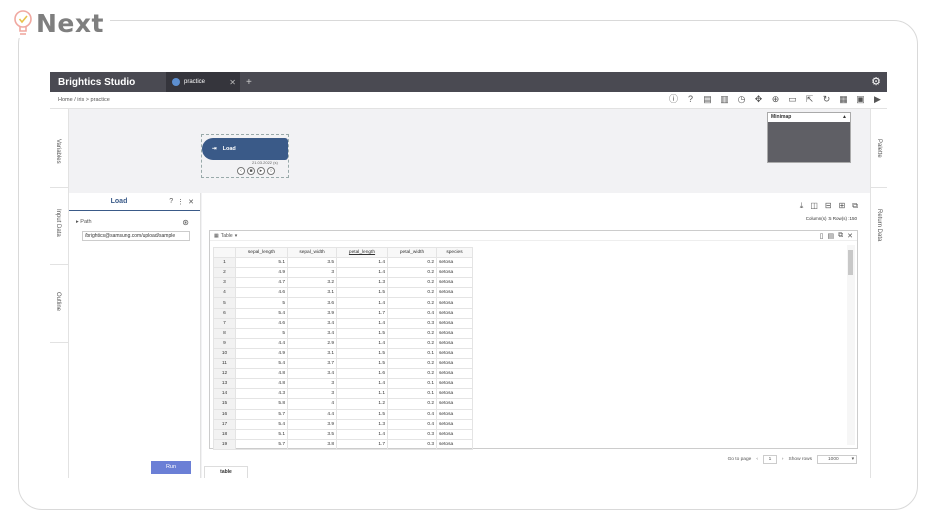  I want to click on chevron-down-icon: ▾, so click(236, 236).